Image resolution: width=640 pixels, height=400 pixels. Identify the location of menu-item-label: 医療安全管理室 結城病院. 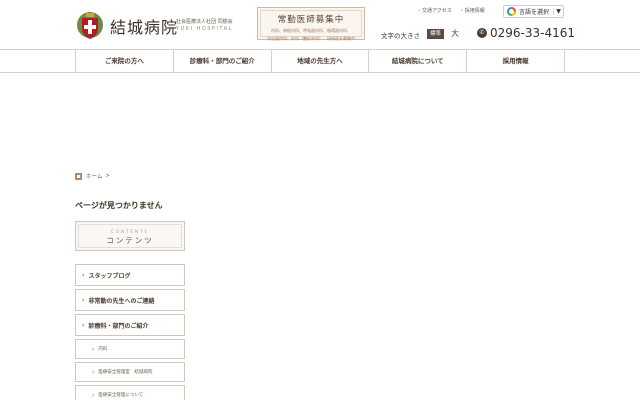
(125, 372).